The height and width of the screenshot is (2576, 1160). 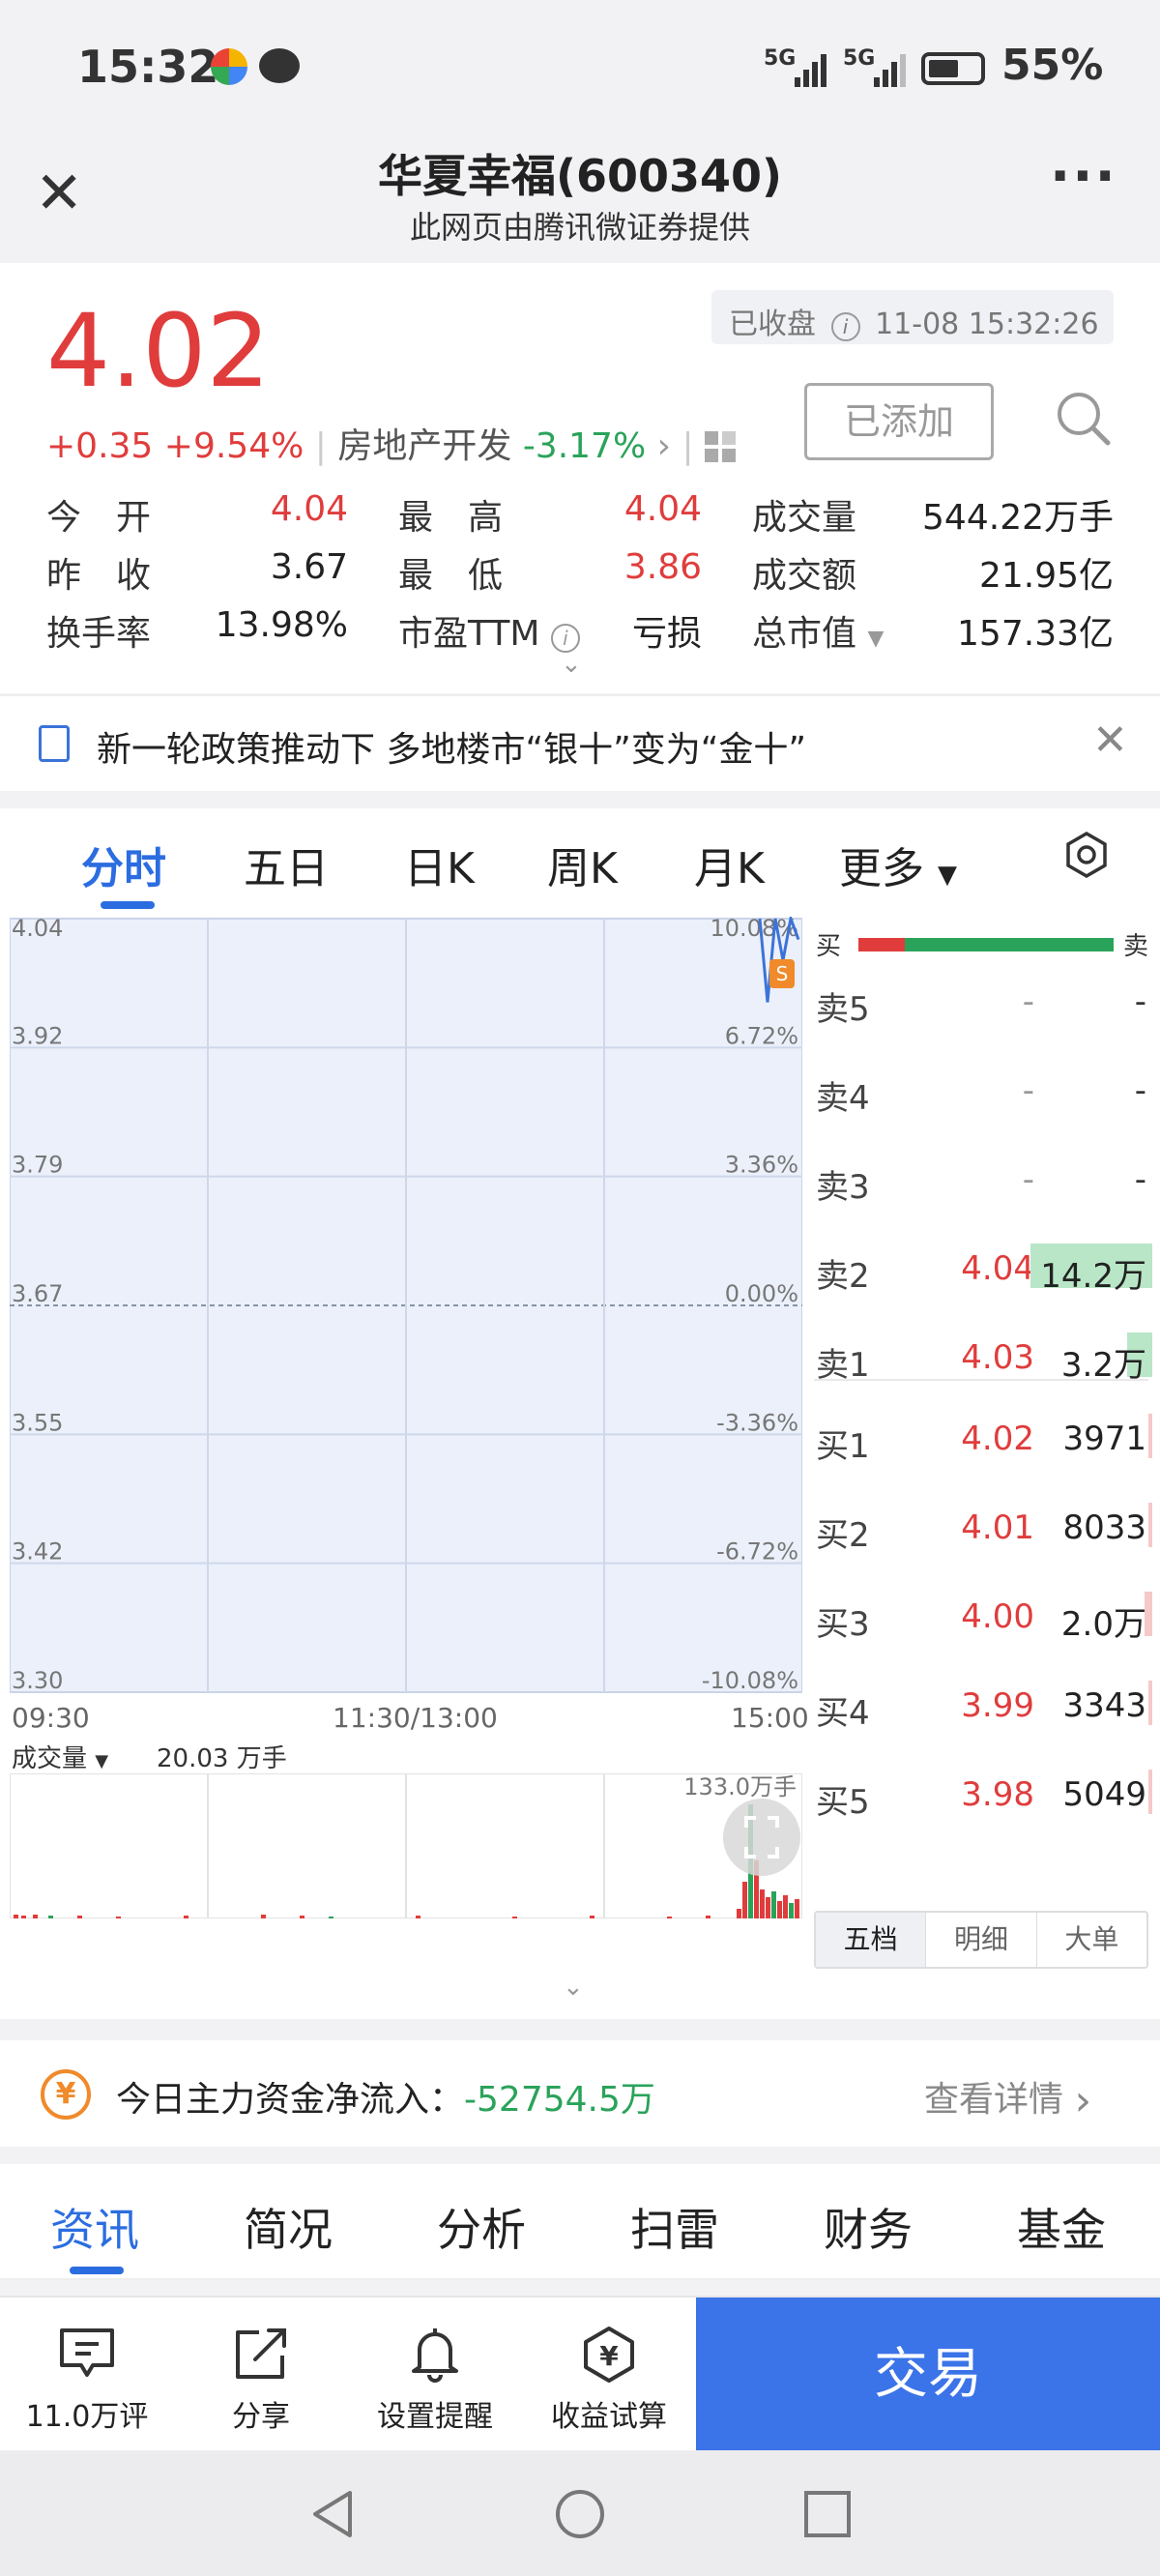 I want to click on tab-risk-scan: 扫雷, so click(x=675, y=2227).